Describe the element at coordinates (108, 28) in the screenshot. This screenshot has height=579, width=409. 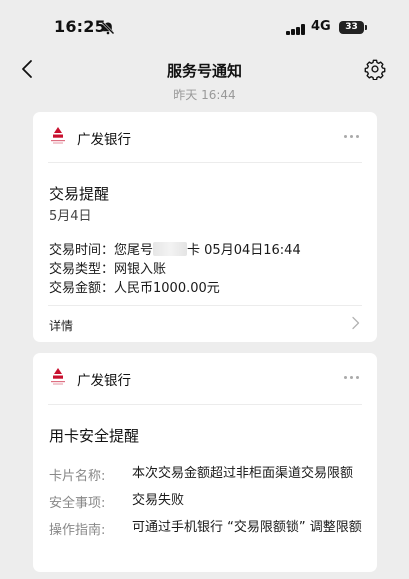
I see `bell-slash-icon` at that location.